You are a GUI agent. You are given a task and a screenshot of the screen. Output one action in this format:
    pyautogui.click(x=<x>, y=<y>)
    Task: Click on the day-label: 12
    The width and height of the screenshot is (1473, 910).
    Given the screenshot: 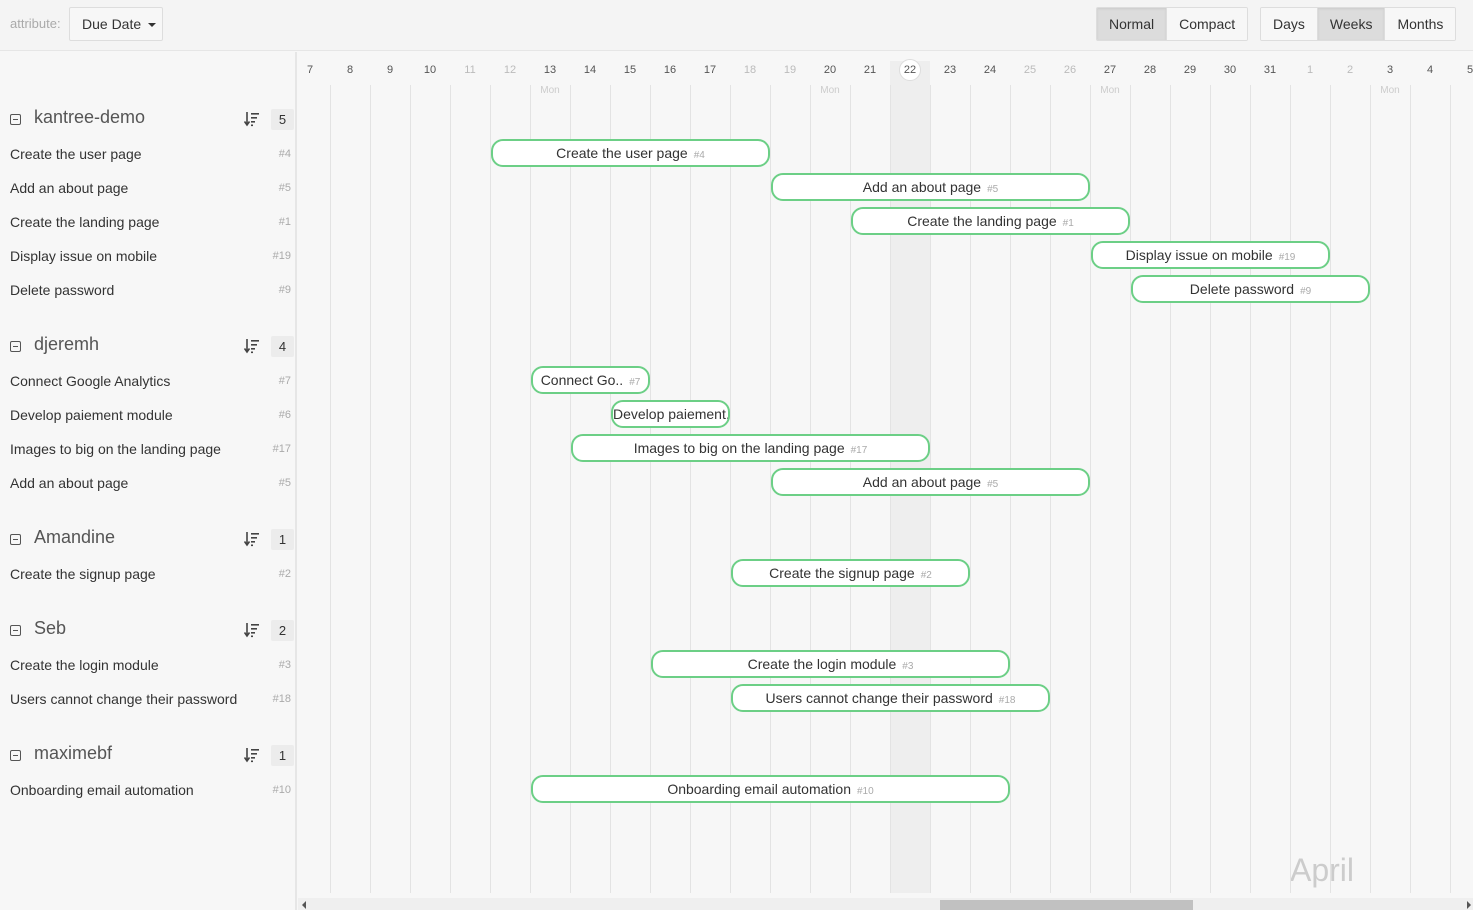 What is the action you would take?
    pyautogui.click(x=510, y=70)
    